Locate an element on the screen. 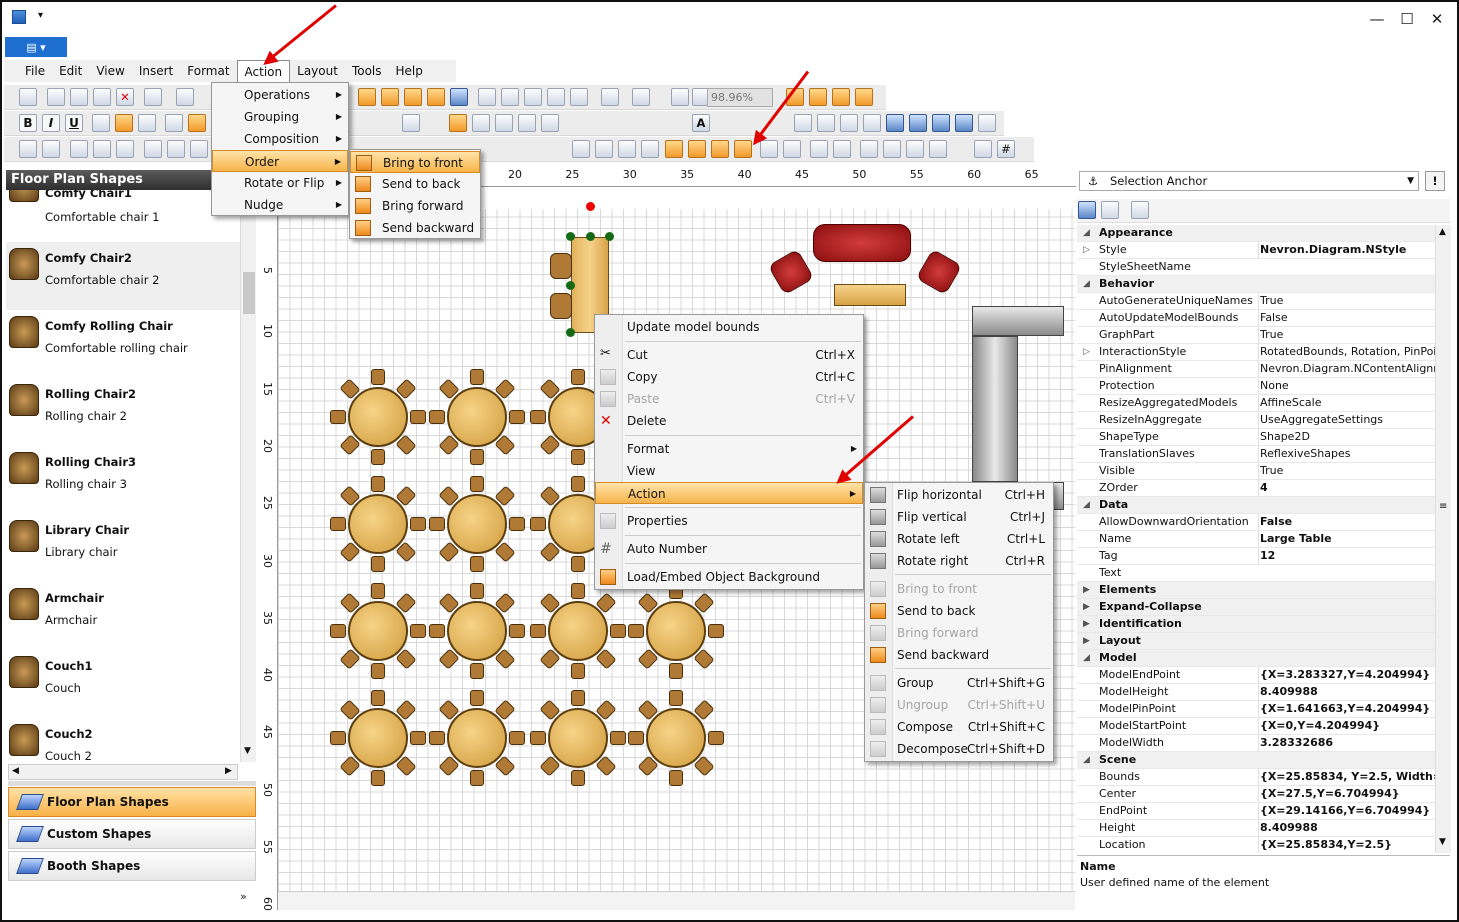 This screenshot has width=1459, height=922. property-value: AffineScale is located at coordinates (1346, 403).